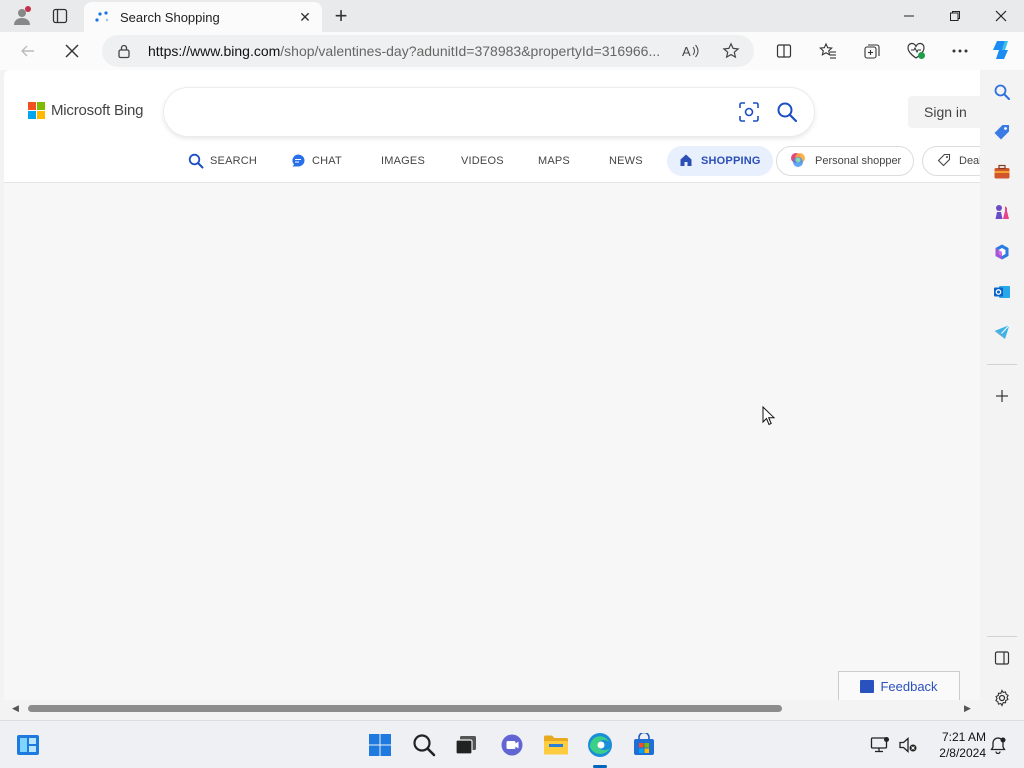 Image resolution: width=1024 pixels, height=768 pixels. I want to click on horizontal-scrollbar: ◀ ▶, so click(492, 708).